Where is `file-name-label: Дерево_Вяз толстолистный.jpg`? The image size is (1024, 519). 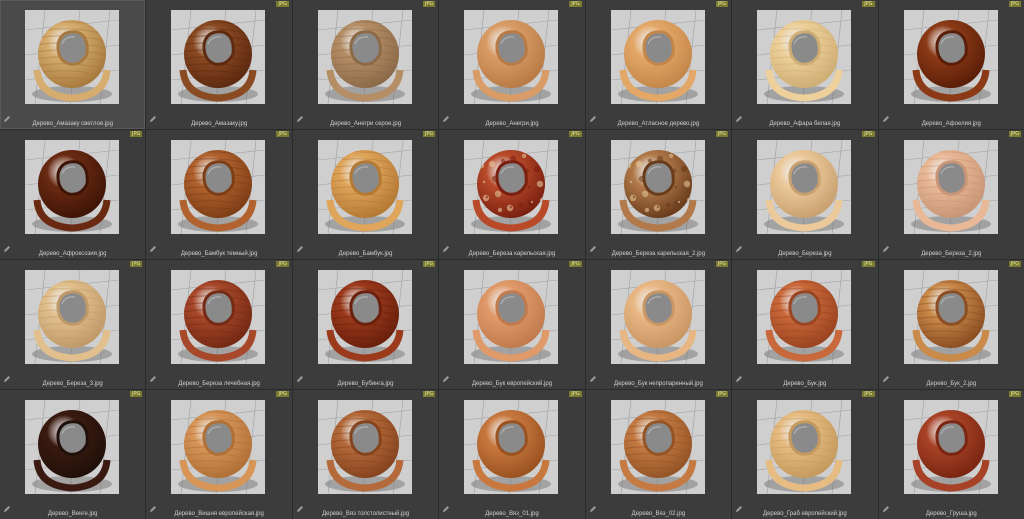 file-name-label: Дерево_Вяз толстолистный.jpg is located at coordinates (366, 514).